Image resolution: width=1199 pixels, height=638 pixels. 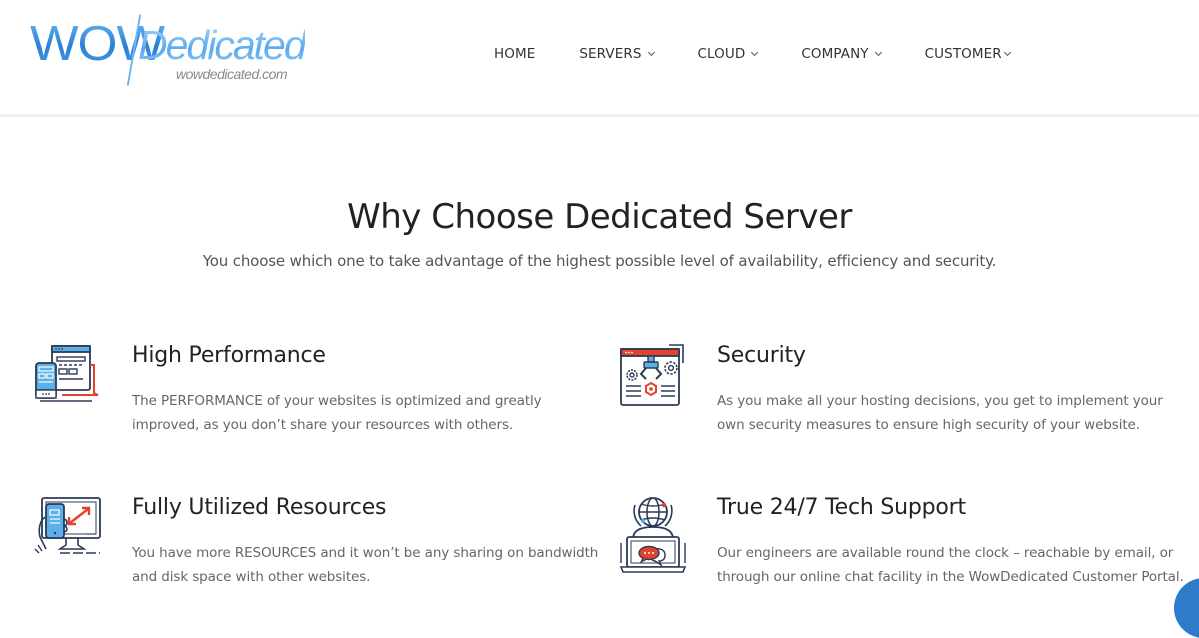 I want to click on feature-title: Security, so click(x=761, y=355).